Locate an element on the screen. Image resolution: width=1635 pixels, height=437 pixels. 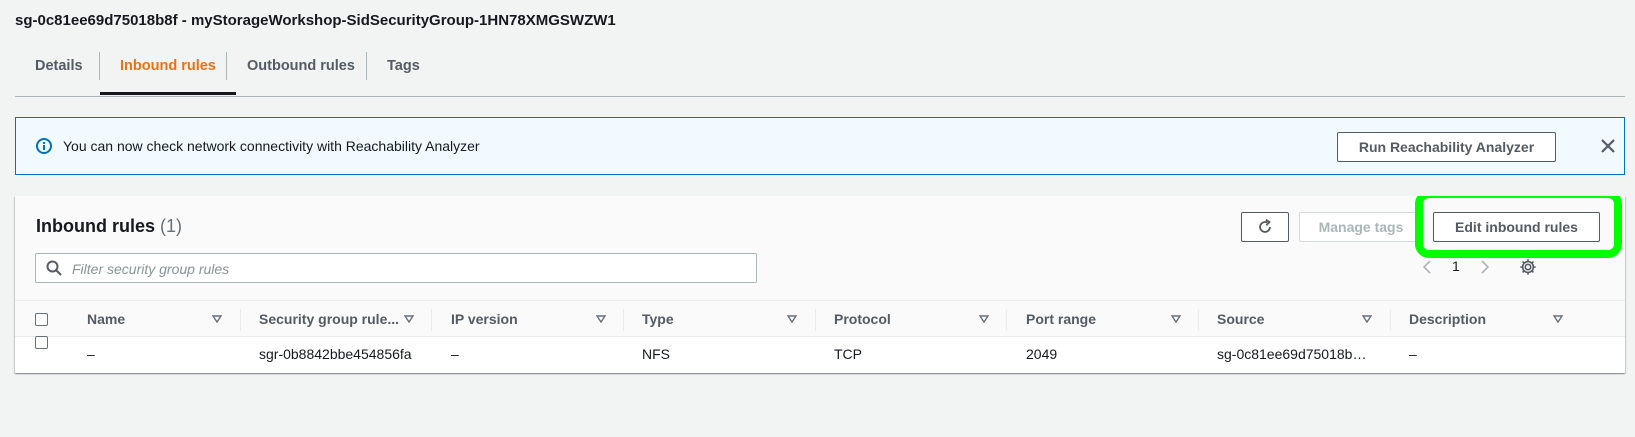
select-all-checkbox is located at coordinates (41, 319).